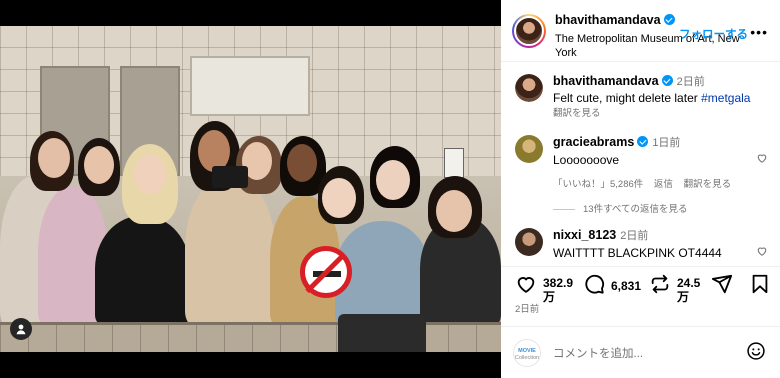  What do you see at coordinates (526, 285) in the screenshot?
I see `heart-icon` at bounding box center [526, 285].